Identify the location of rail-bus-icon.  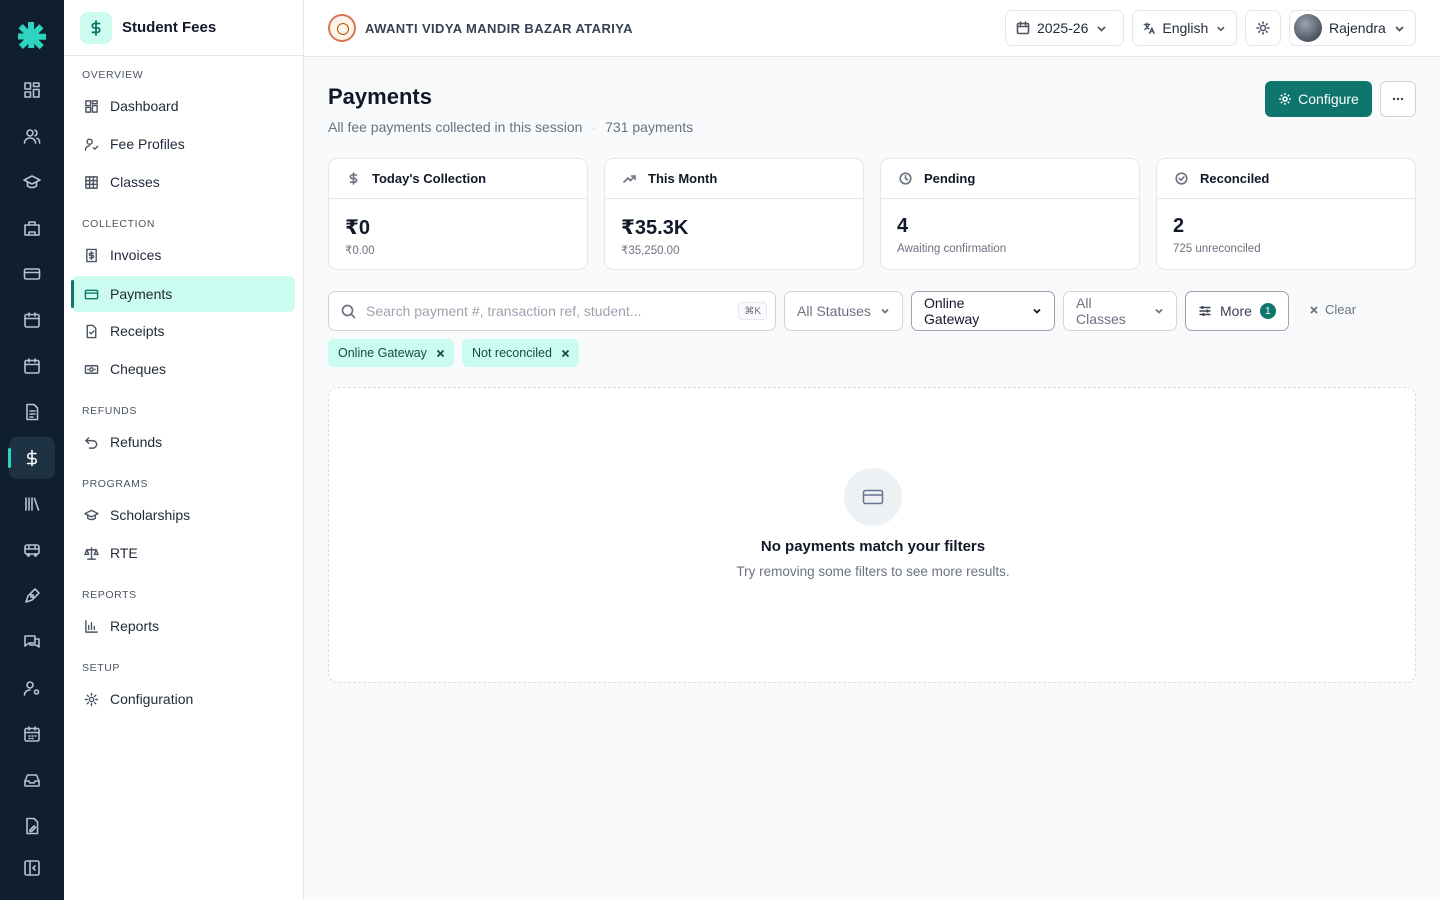
(32, 550).